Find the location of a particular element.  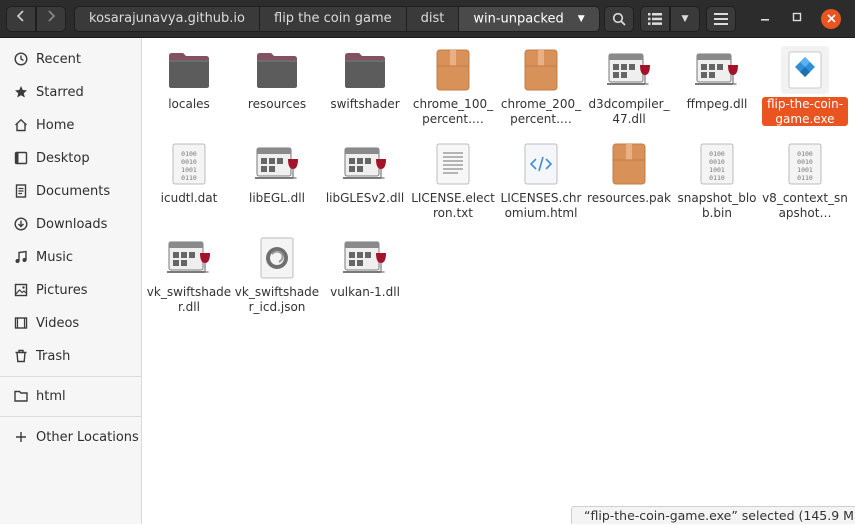

sidebar-item-downloads: Downloads is located at coordinates (70, 224).